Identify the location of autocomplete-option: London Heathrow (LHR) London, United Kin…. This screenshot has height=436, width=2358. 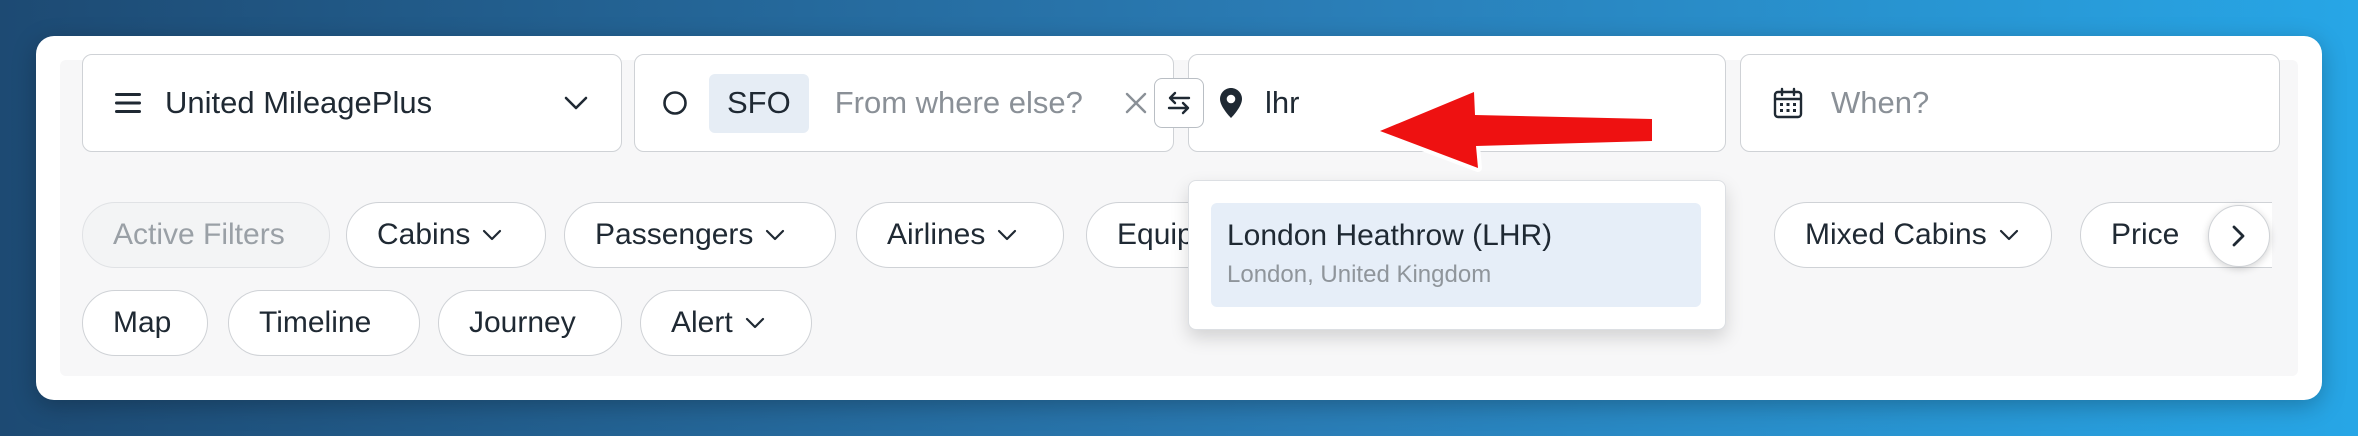
(1456, 255).